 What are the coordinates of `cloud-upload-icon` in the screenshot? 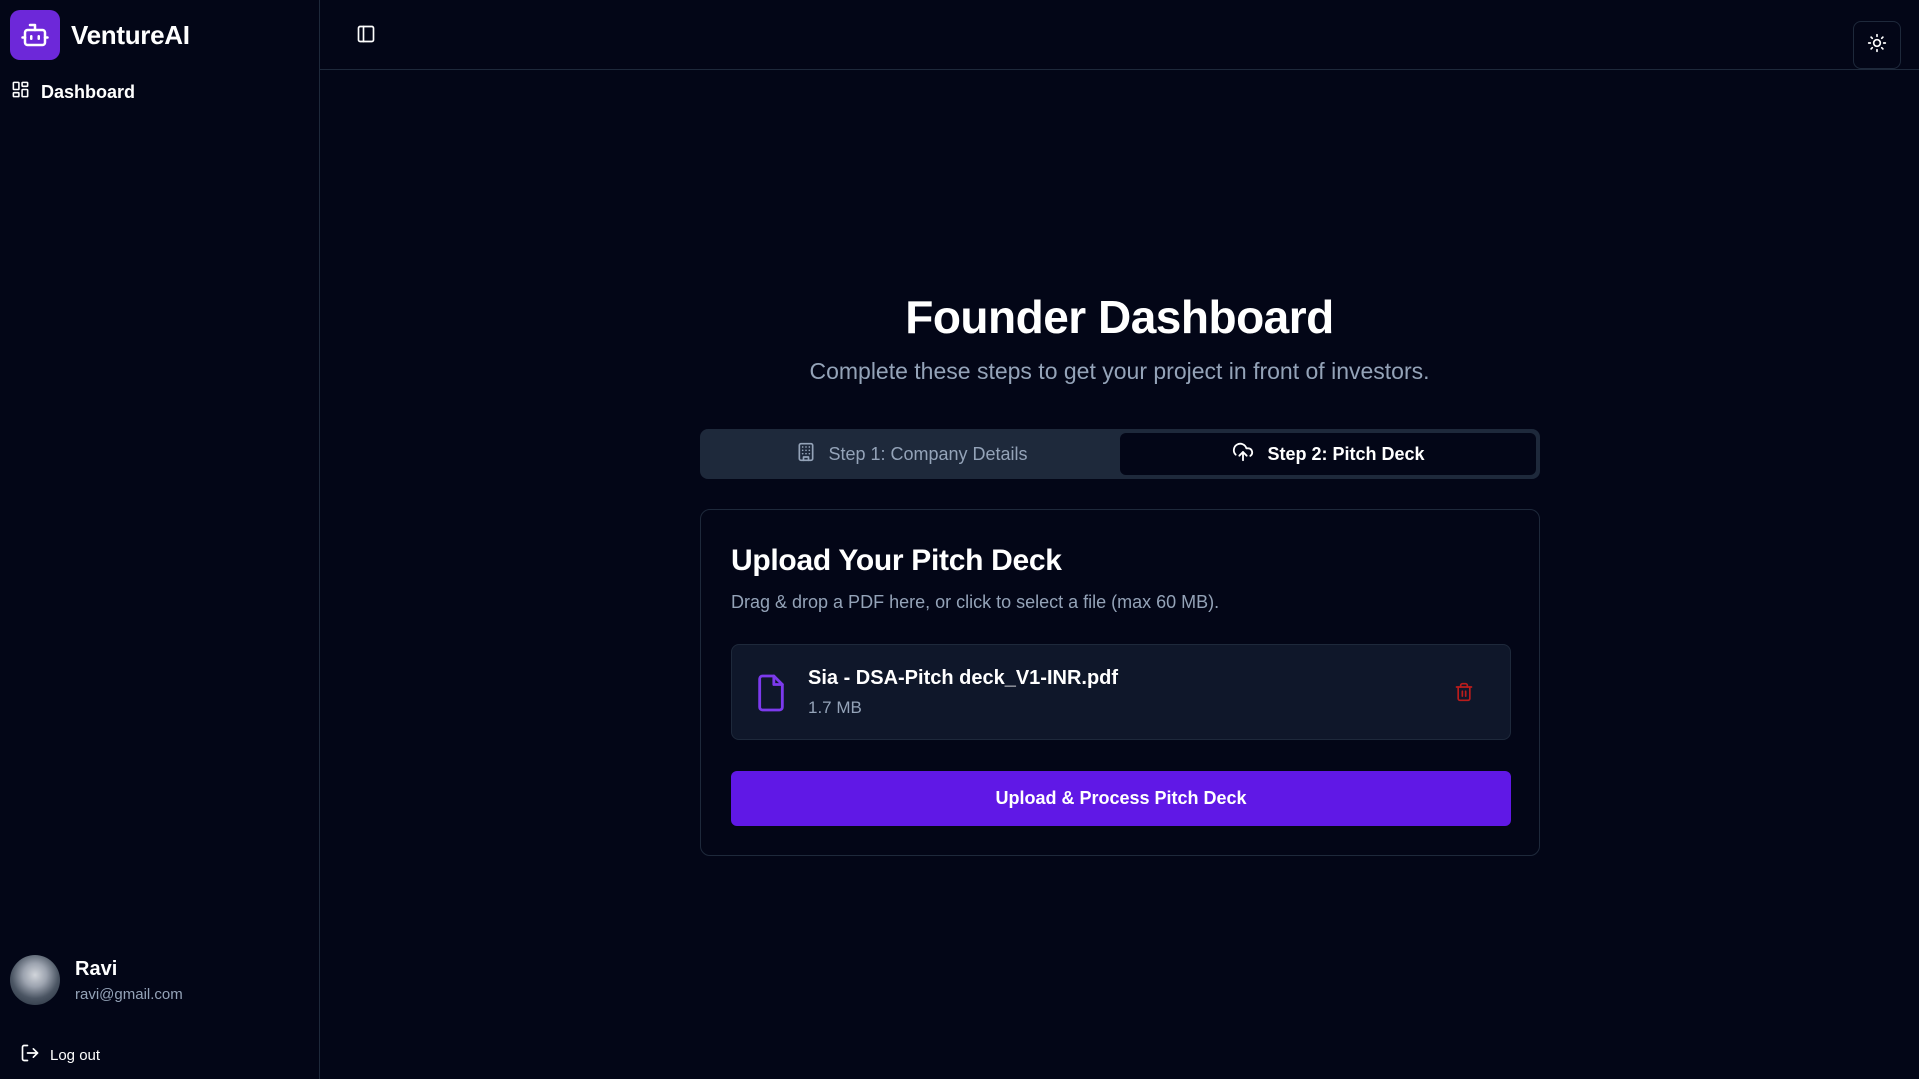 It's located at (1243, 454).